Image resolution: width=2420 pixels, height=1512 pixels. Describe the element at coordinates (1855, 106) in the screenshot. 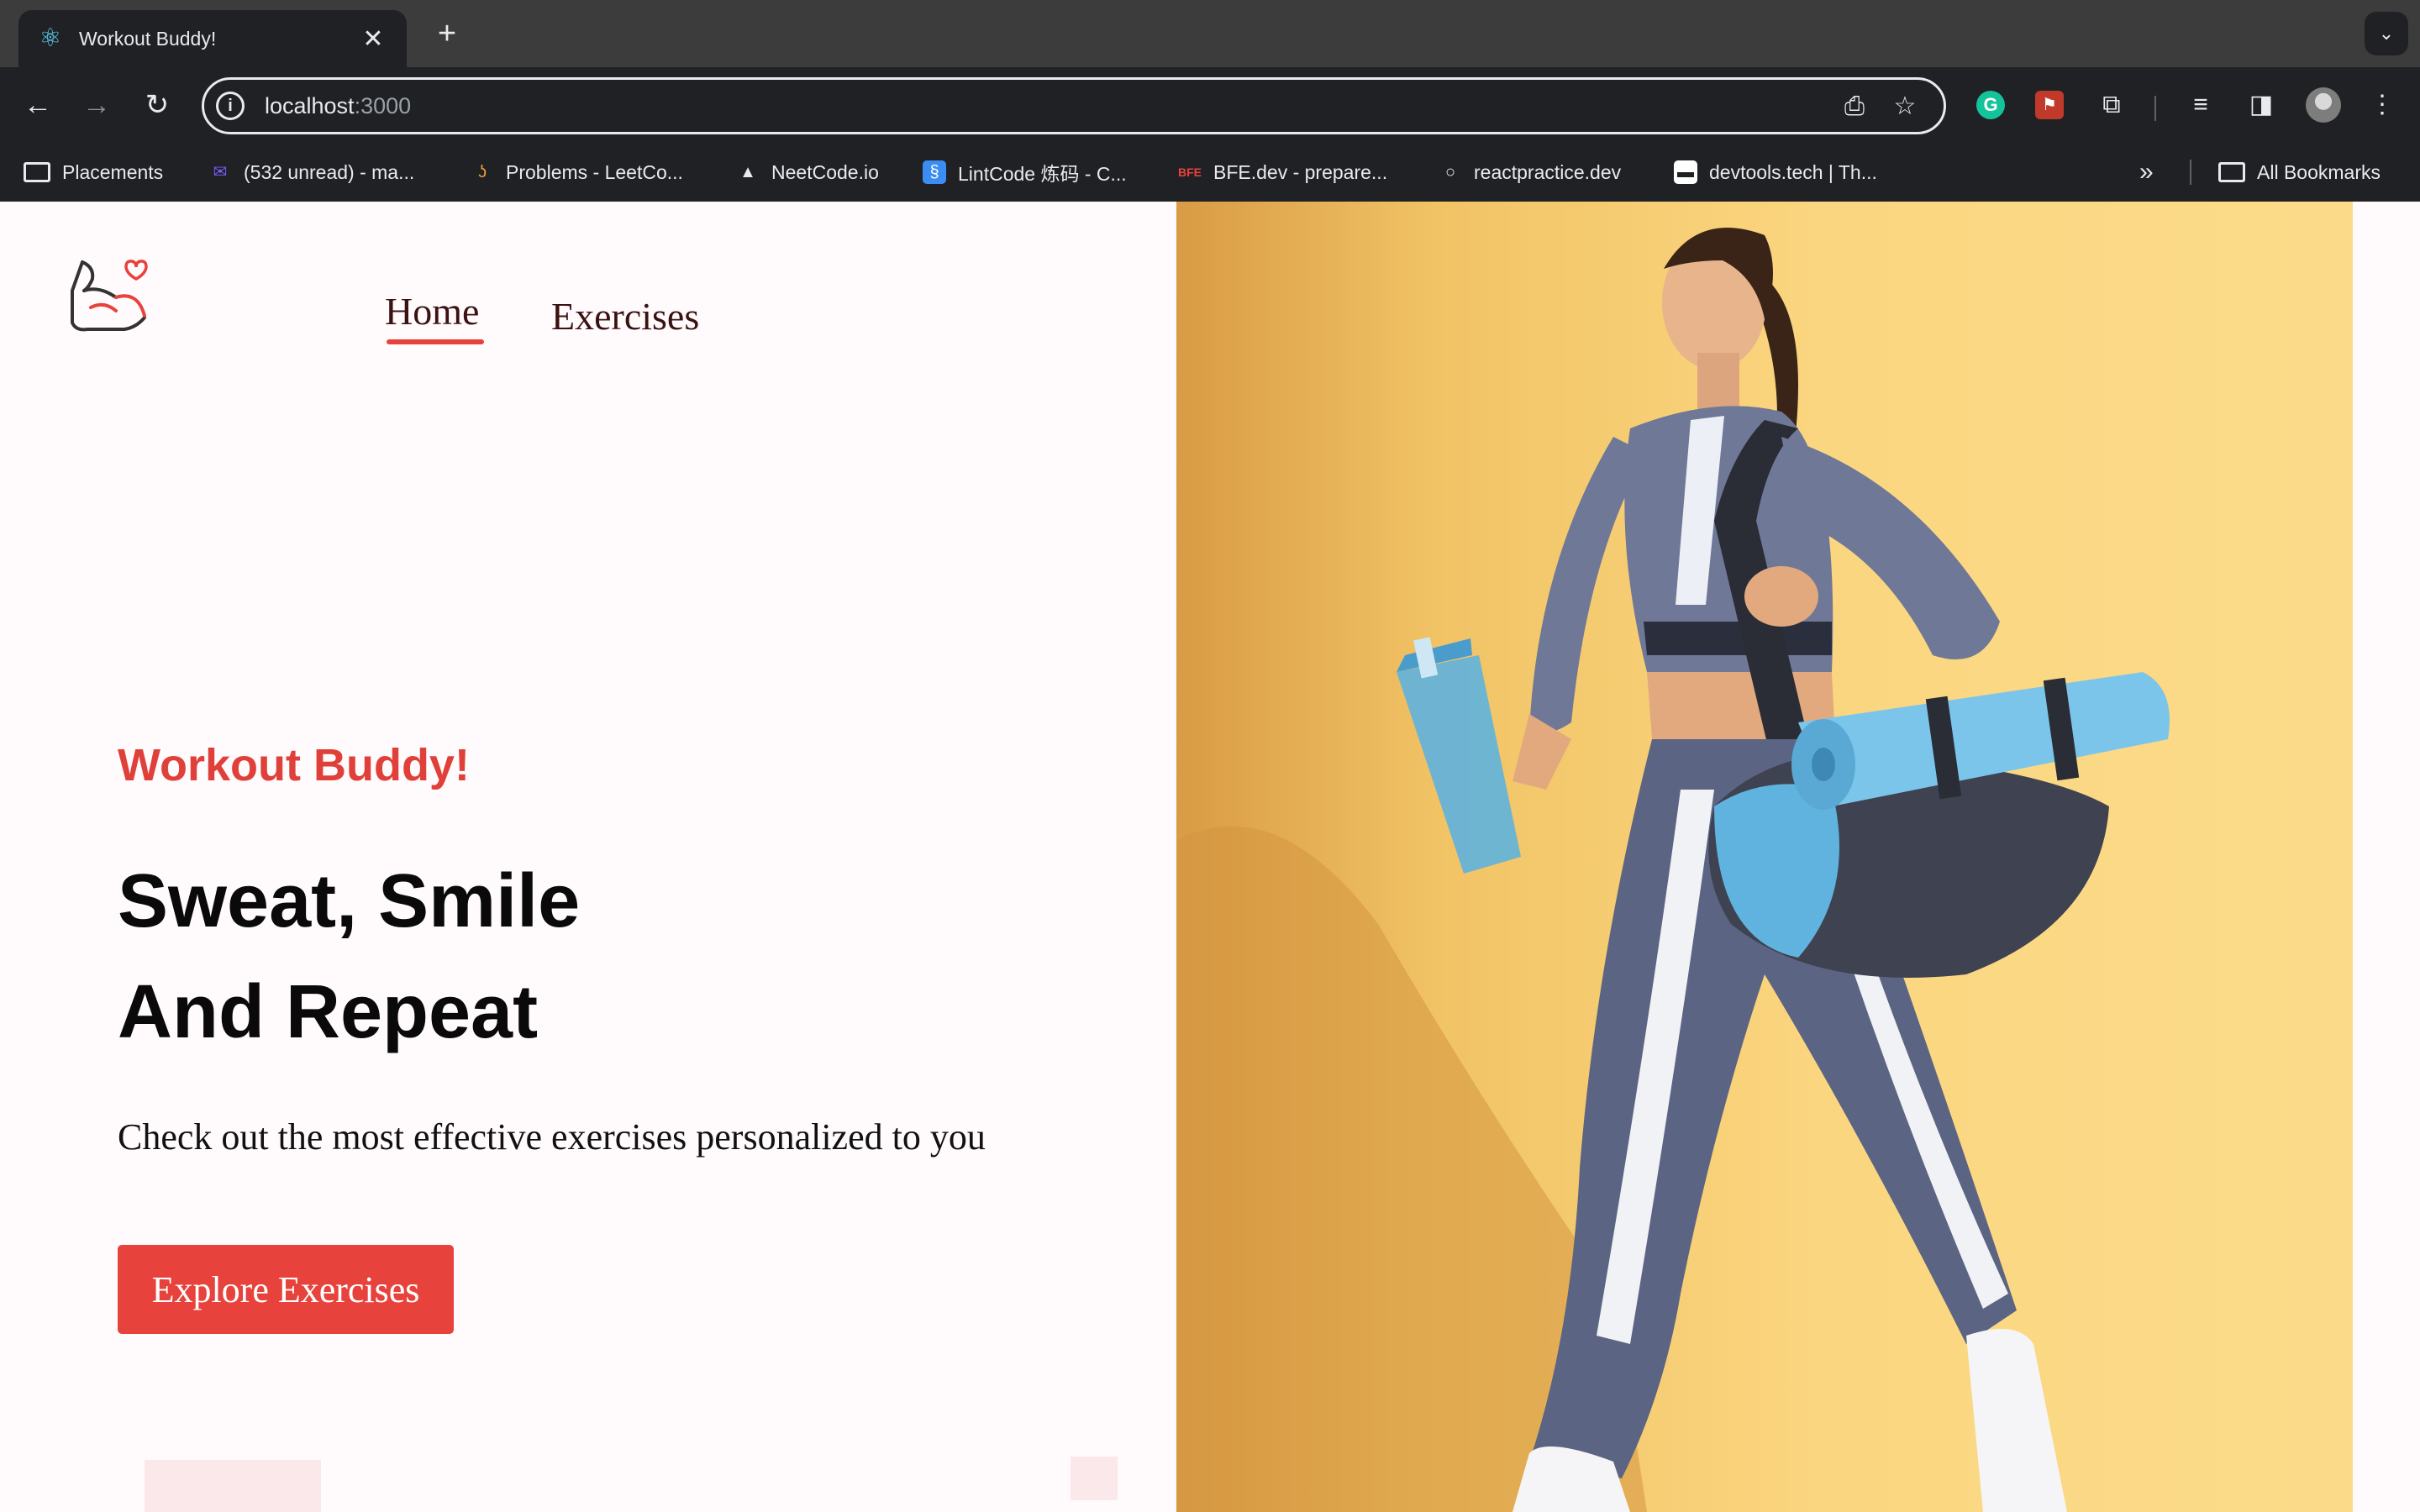

I see `install-app-icon: ⎙` at that location.